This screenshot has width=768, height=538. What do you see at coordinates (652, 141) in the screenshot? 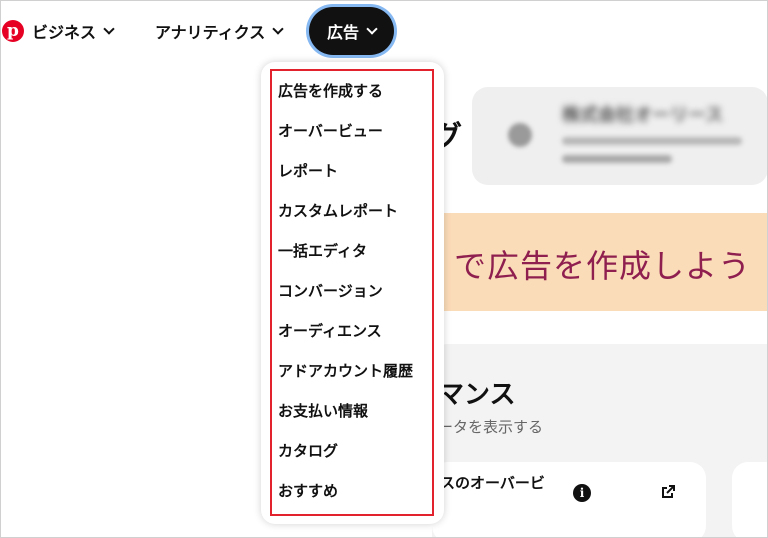
I see `account-detail-blurred` at bounding box center [652, 141].